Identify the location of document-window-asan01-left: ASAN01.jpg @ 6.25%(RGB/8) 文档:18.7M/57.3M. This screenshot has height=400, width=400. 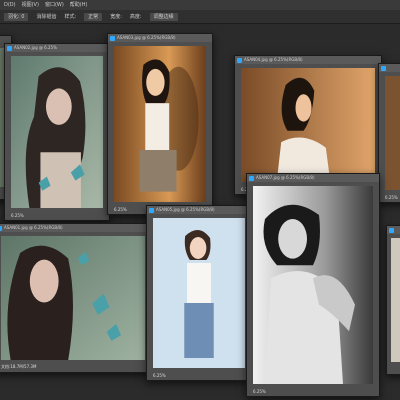
(76, 298).